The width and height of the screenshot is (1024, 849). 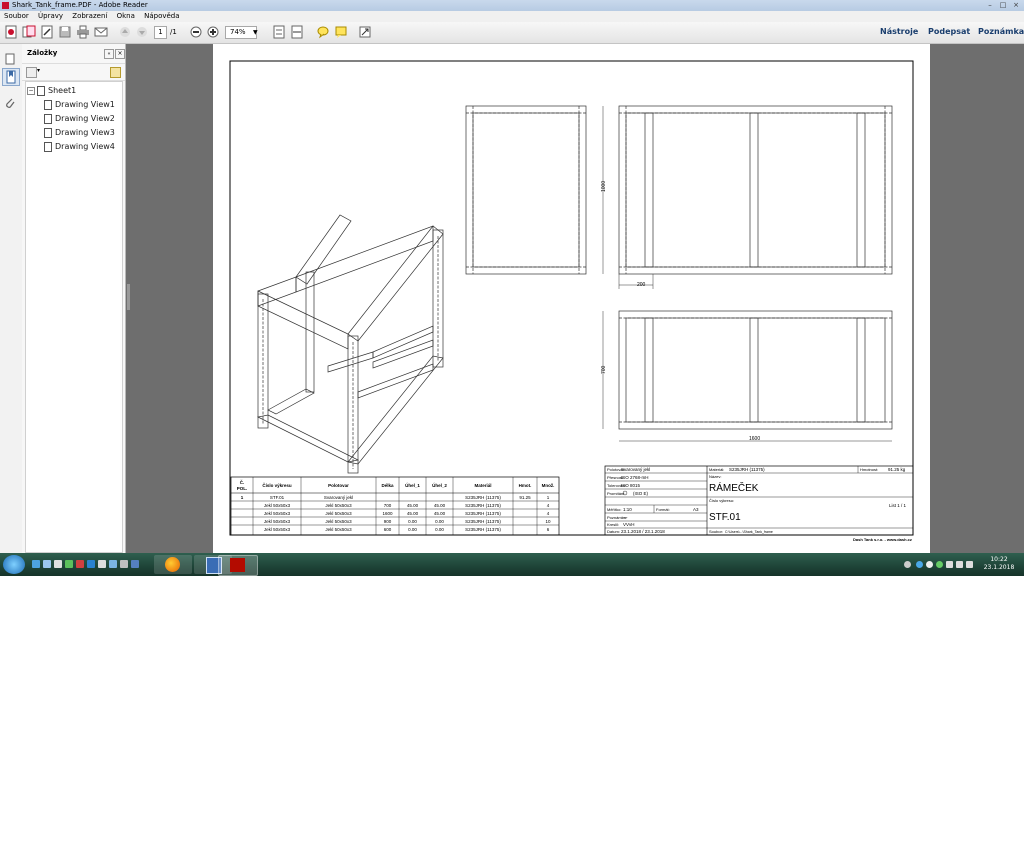 I want to click on print-icon, so click(x=83, y=32).